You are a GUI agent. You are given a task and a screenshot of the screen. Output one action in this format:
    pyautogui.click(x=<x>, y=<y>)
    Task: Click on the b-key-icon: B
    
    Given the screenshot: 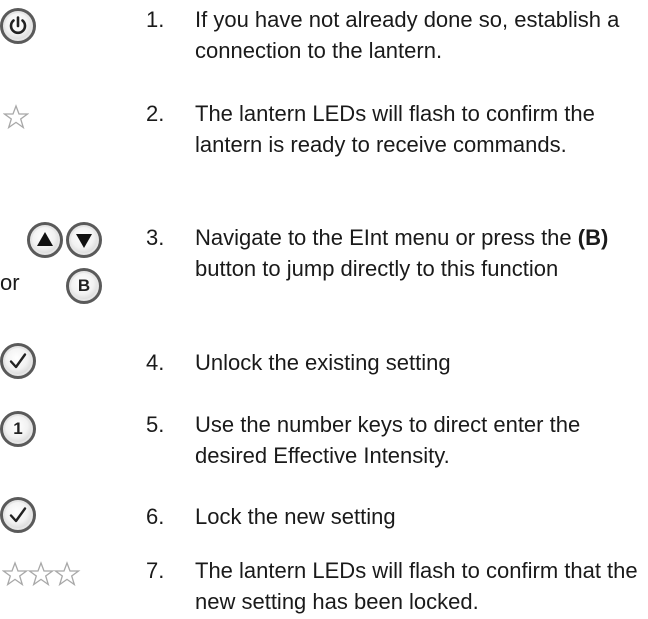 What is the action you would take?
    pyautogui.click(x=84, y=286)
    